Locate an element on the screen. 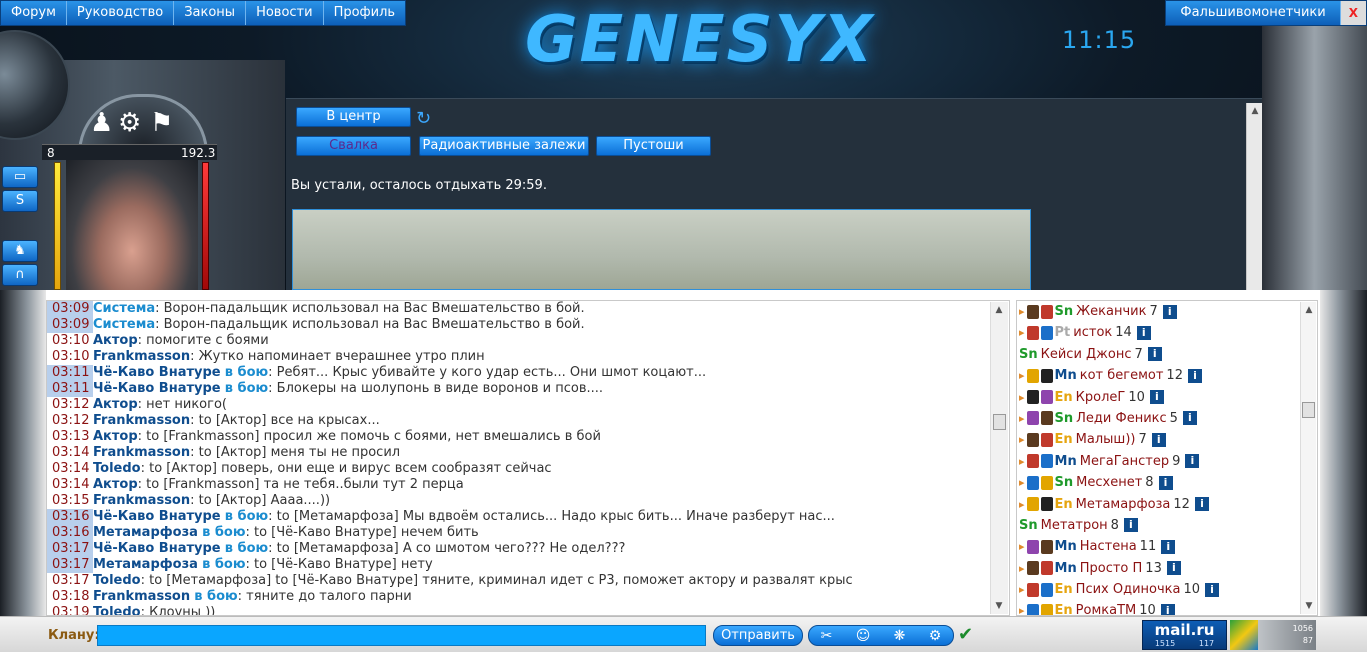  skills-button: S is located at coordinates (20, 201).